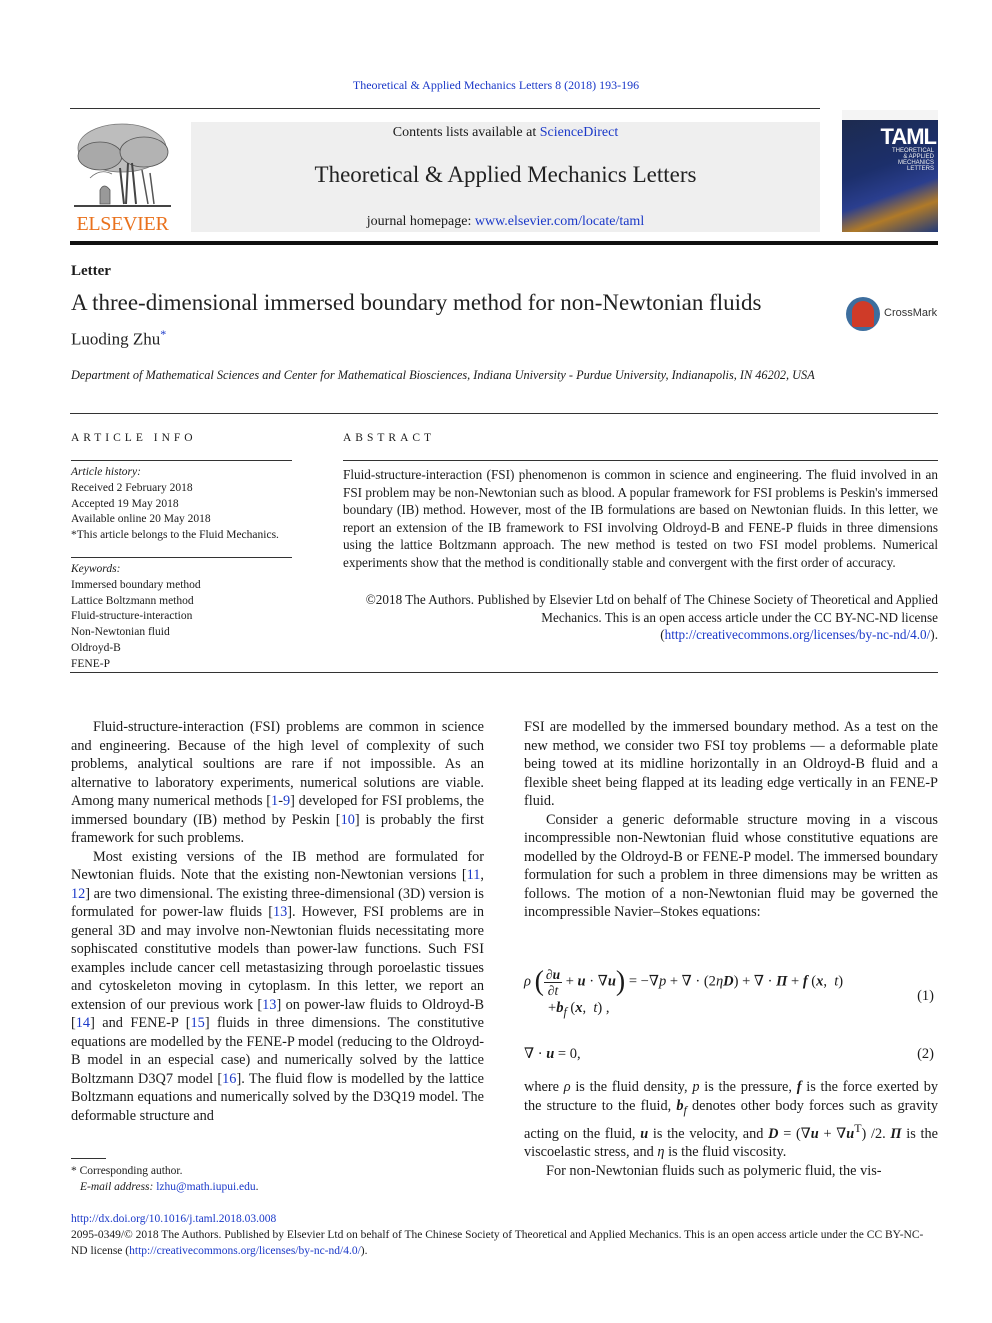 Image resolution: width=992 pixels, height=1323 pixels. I want to click on email-label: E-mail address:, so click(117, 1187).